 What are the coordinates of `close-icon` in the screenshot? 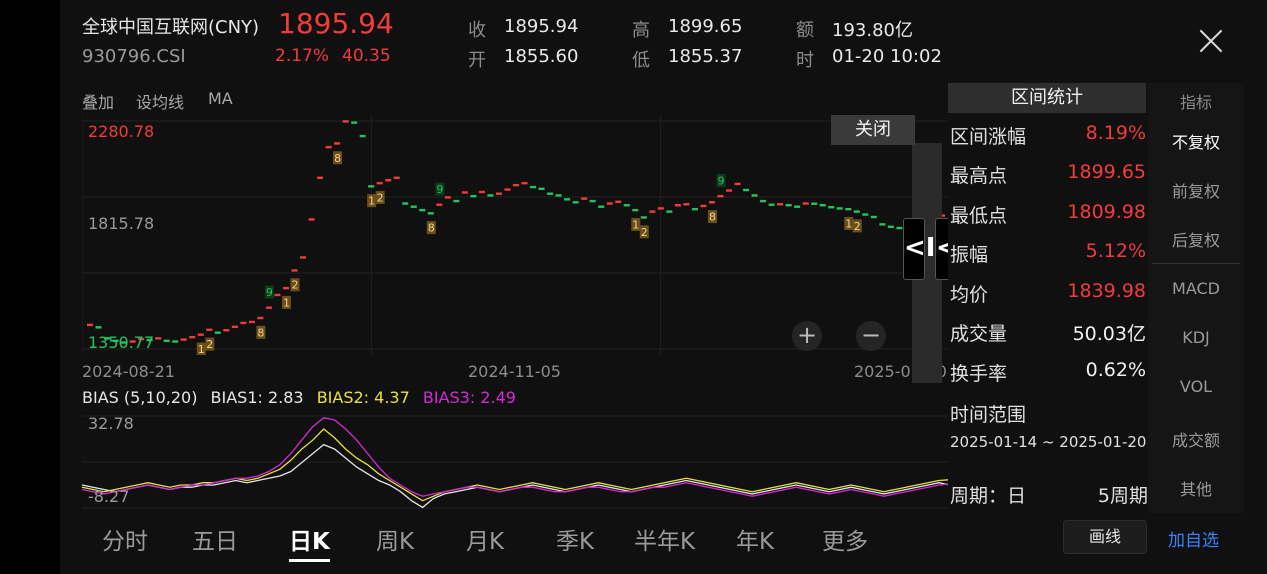 It's located at (1211, 41).